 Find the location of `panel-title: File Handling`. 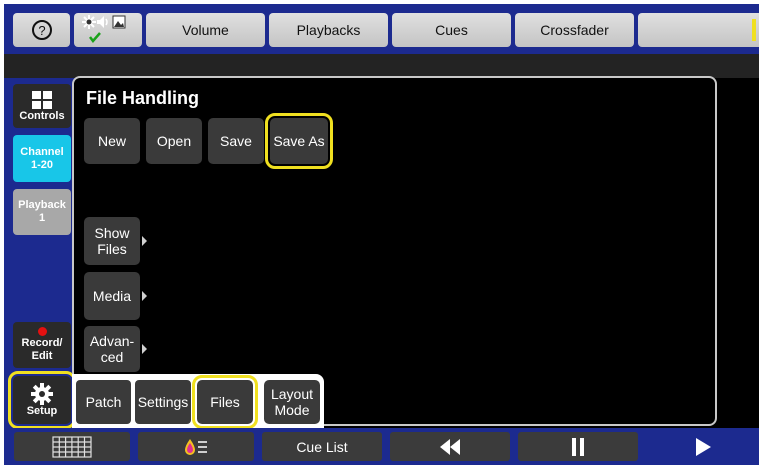

panel-title: File Handling is located at coordinates (143, 98).